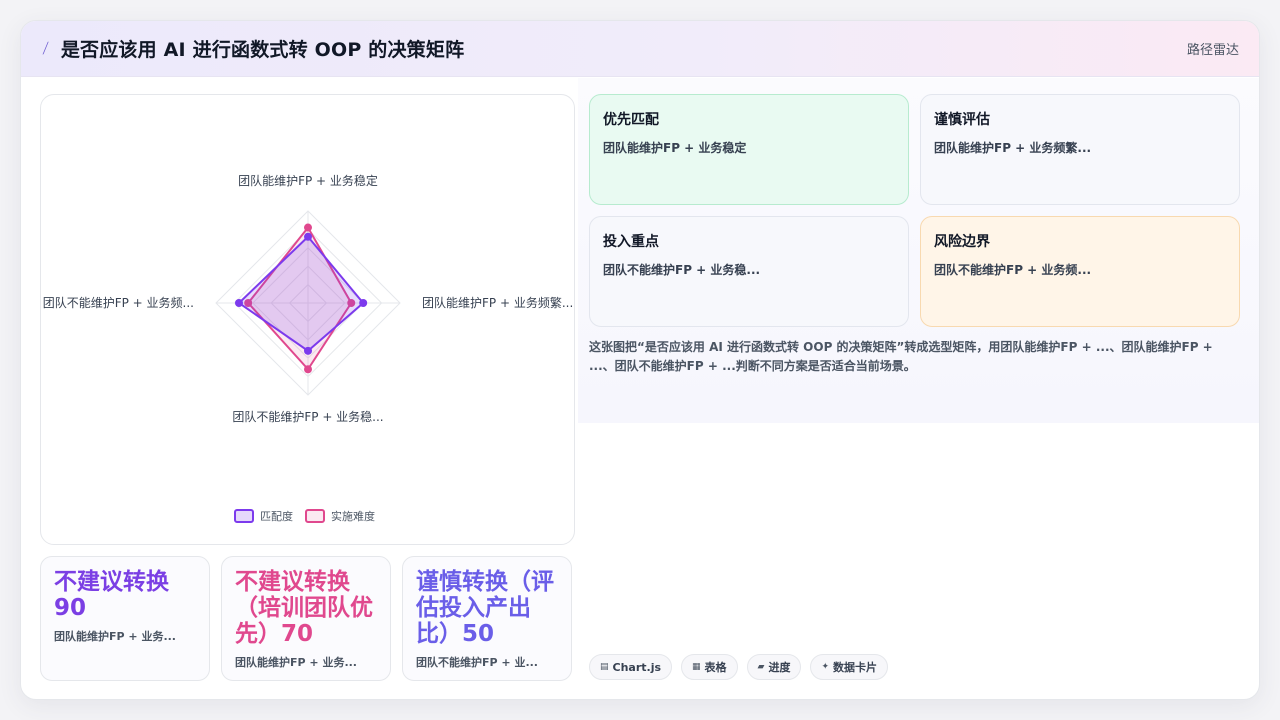  What do you see at coordinates (640, 49) in the screenshot?
I see `header-bar: ⟋ 是否应该用 AI 进行函数式转 OOP 的决策矩阵 路径雷达` at bounding box center [640, 49].